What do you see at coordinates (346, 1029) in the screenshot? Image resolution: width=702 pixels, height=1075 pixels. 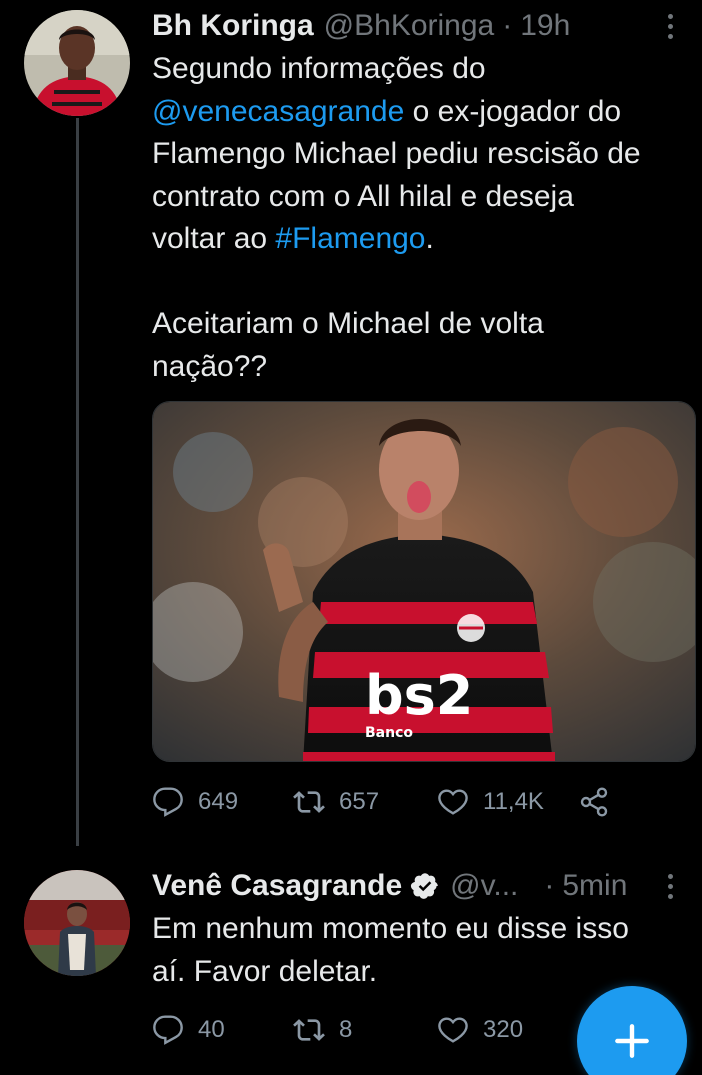 I see `retweet-count: 8` at bounding box center [346, 1029].